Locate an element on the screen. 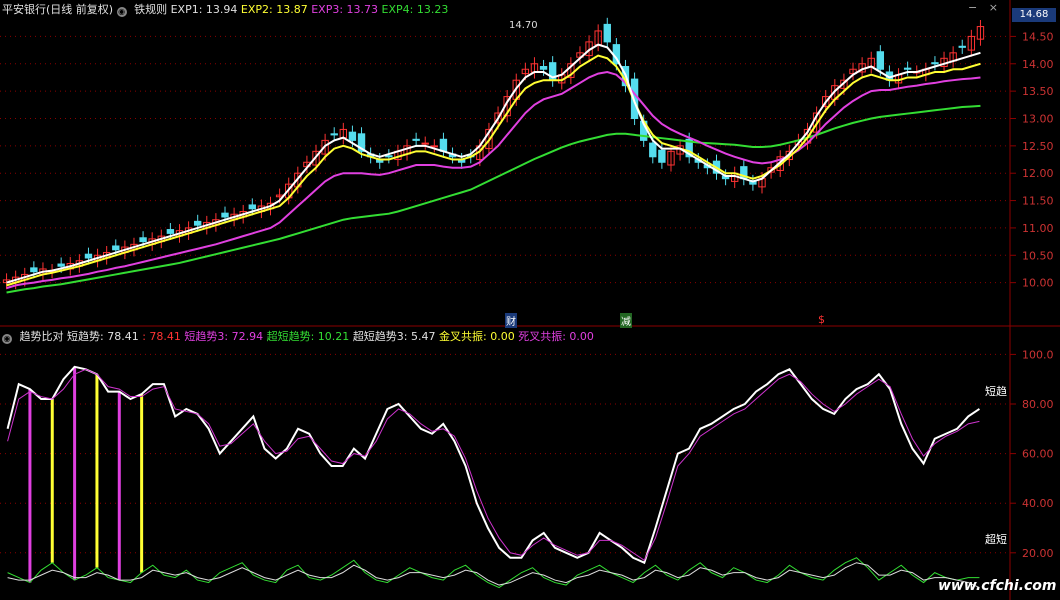 Image resolution: width=1060 pixels, height=600 pixels. short-trend-side-label: 短趋 is located at coordinates (996, 391).